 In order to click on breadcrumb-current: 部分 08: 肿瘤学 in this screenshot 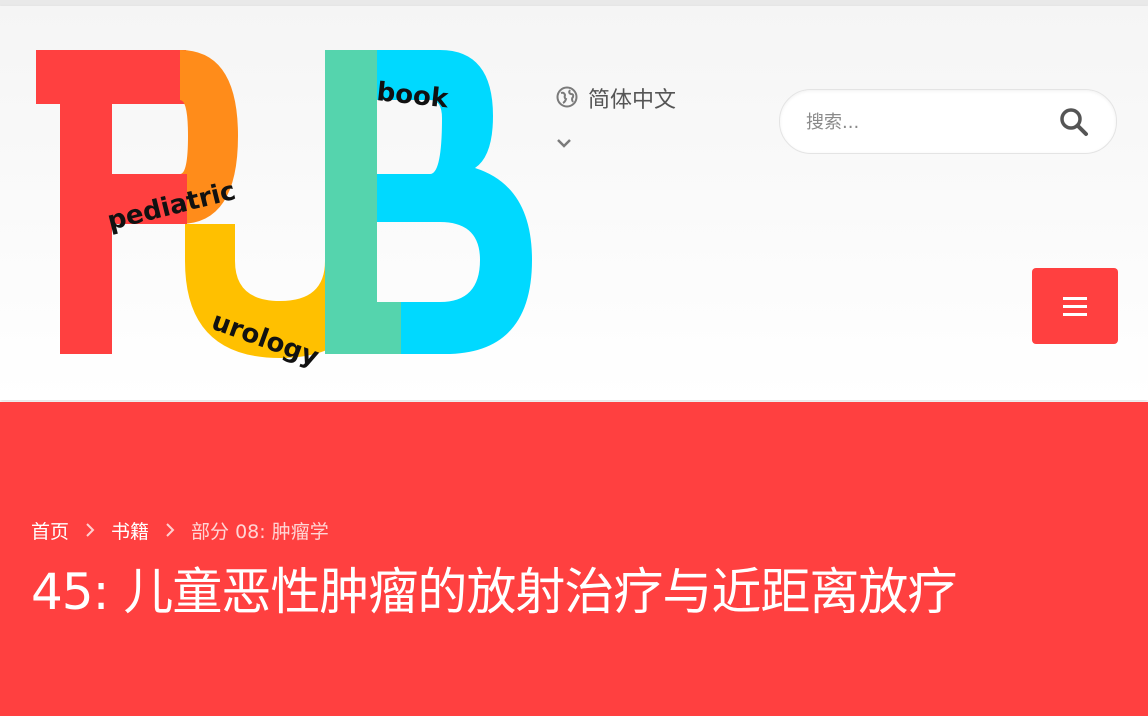, I will do `click(260, 531)`.